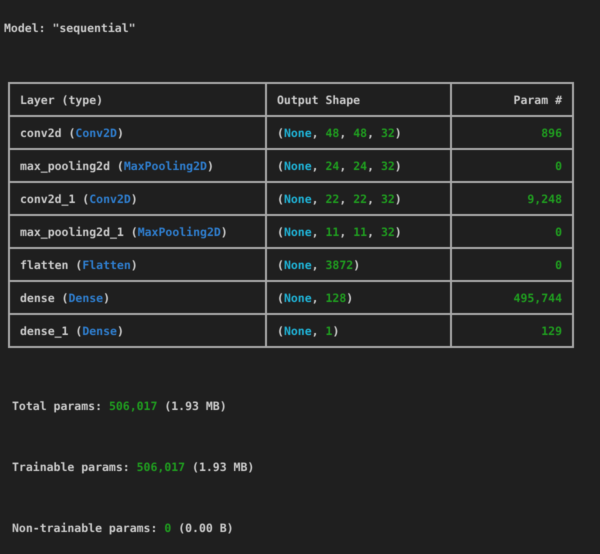  What do you see at coordinates (138, 230) in the screenshot?
I see `table-cell: max_pooling2d_1 (MaxPooling2D)` at bounding box center [138, 230].